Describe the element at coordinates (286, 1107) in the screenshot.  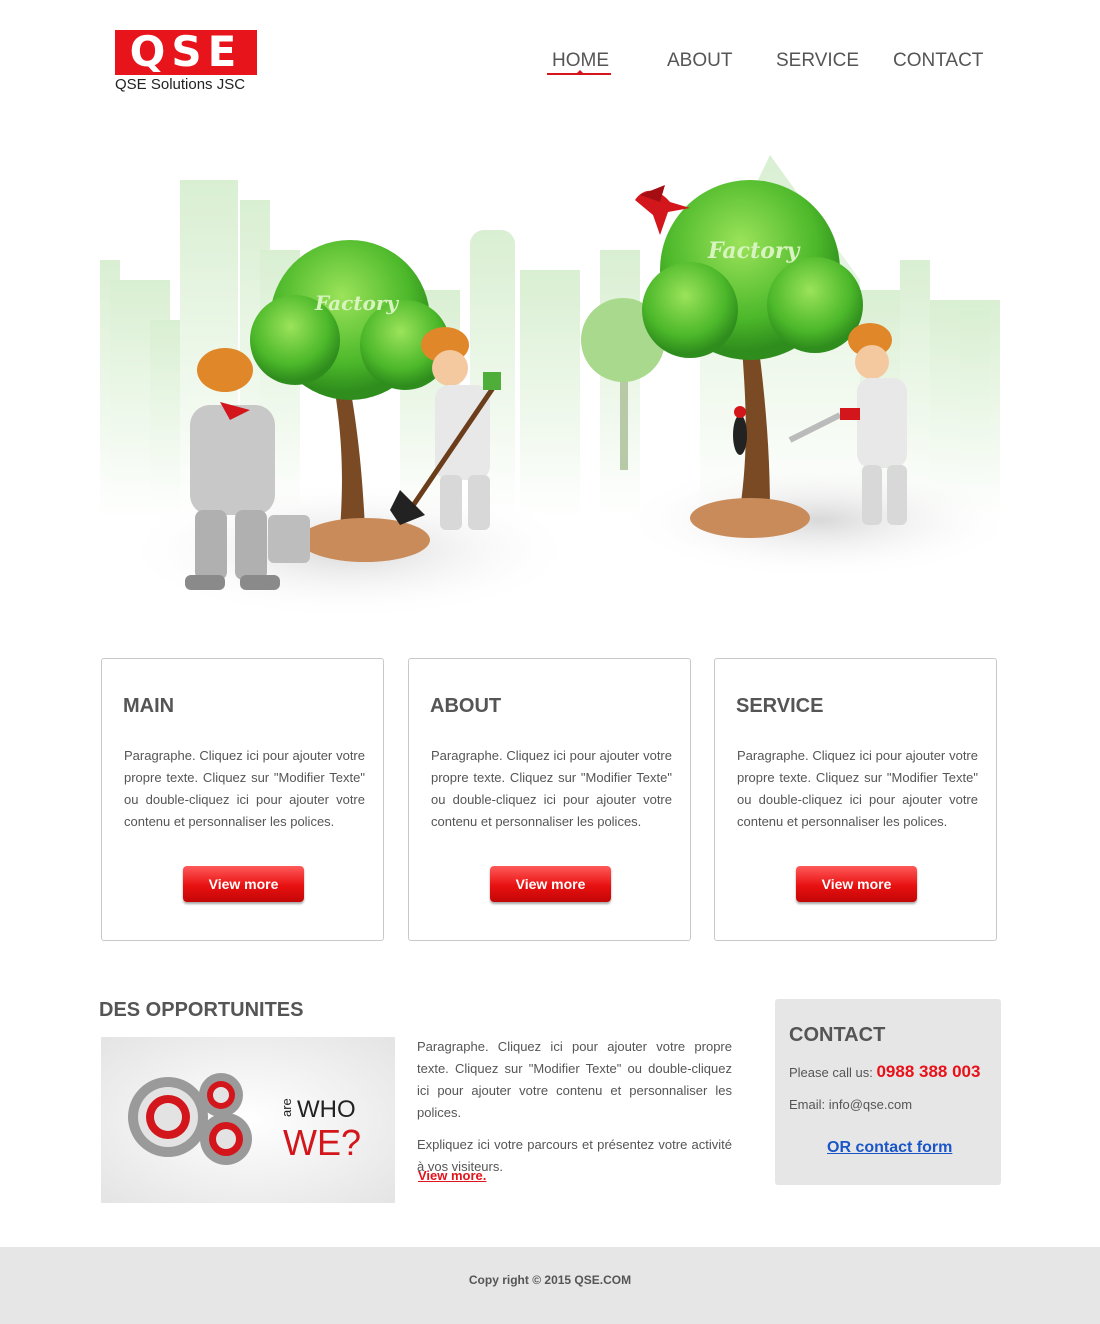
I see `image-text-are: are` at that location.